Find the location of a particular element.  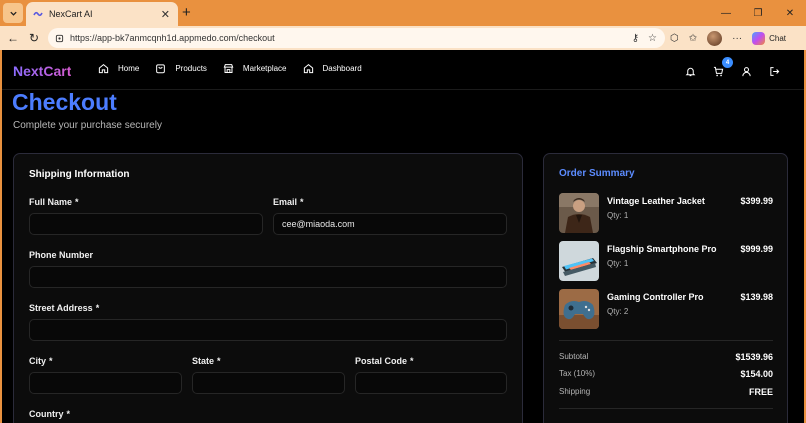

chevron-down-icon is located at coordinates (13, 13).